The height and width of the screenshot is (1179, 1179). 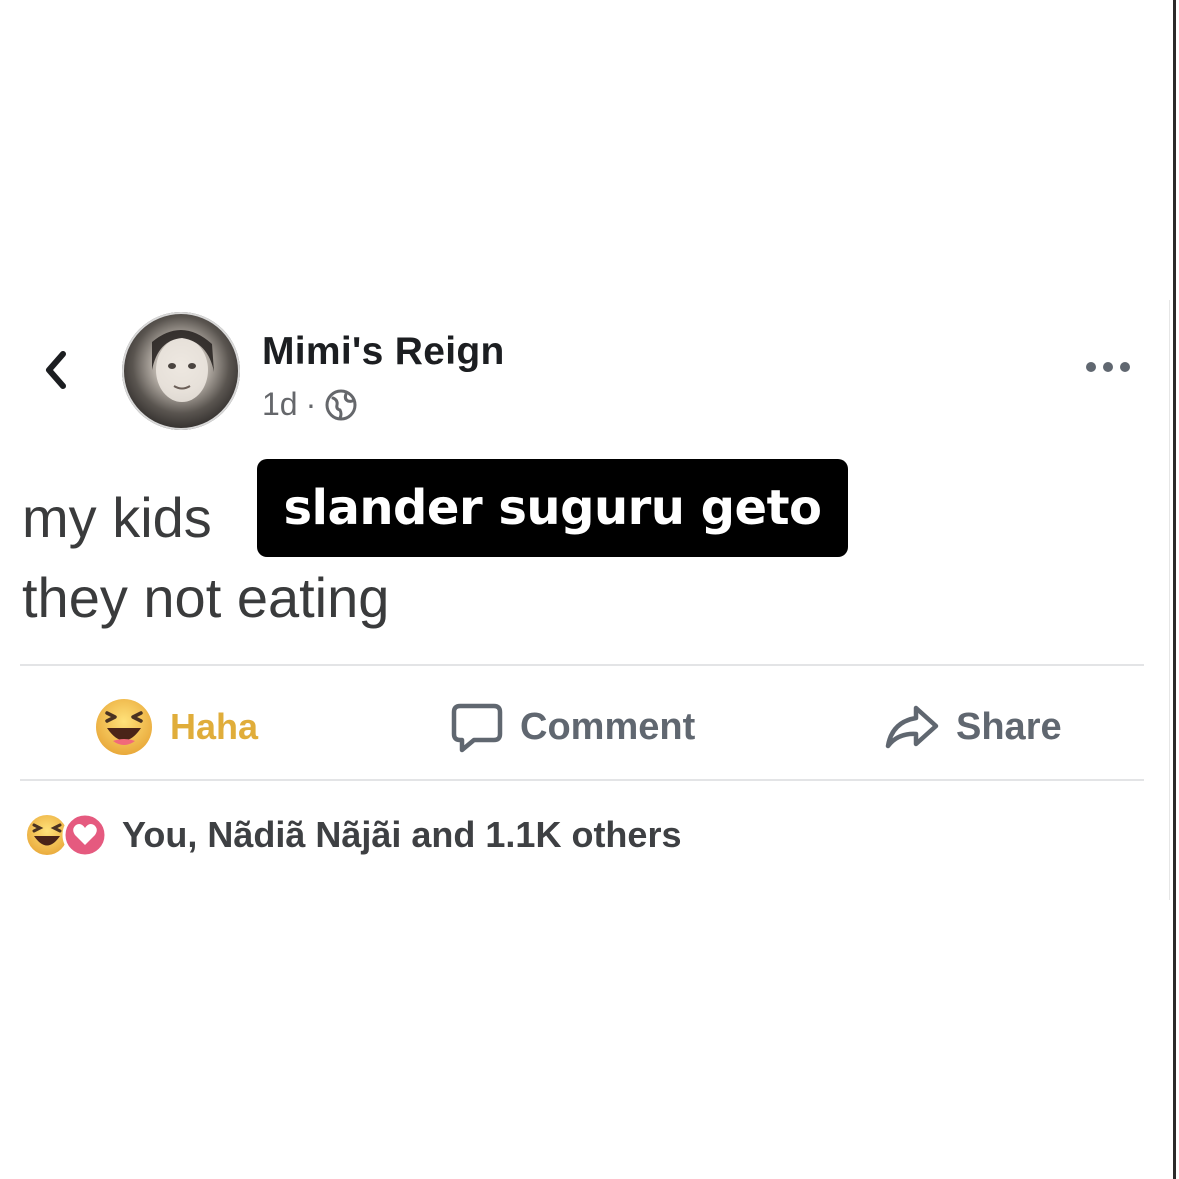 I want to click on divider-top, so click(x=582, y=665).